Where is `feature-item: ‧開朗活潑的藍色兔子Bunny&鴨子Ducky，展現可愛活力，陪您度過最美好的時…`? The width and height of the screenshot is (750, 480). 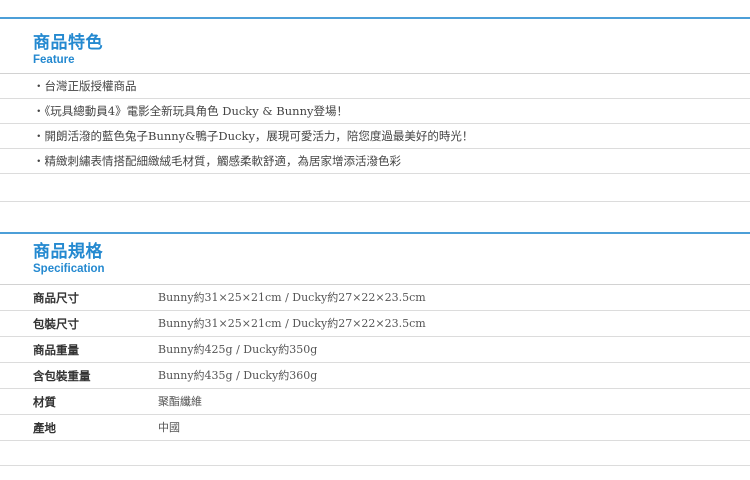 feature-item: ‧開朗活潑的藍色兔子Bunny&鴨子Ducky，展現可愛活力，陪您度過最美好的時… is located at coordinates (375, 136).